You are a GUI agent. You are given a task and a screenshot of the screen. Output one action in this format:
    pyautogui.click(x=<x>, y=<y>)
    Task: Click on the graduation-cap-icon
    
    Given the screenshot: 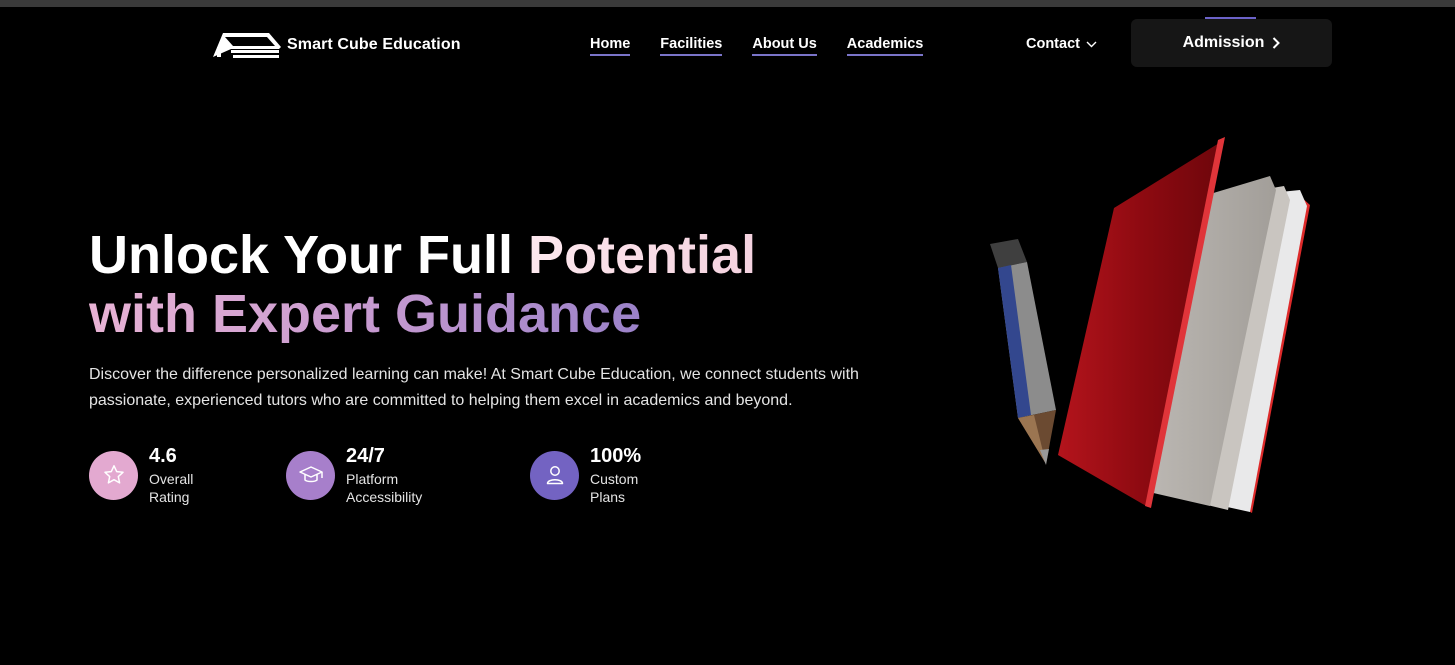 What is the action you would take?
    pyautogui.click(x=310, y=475)
    